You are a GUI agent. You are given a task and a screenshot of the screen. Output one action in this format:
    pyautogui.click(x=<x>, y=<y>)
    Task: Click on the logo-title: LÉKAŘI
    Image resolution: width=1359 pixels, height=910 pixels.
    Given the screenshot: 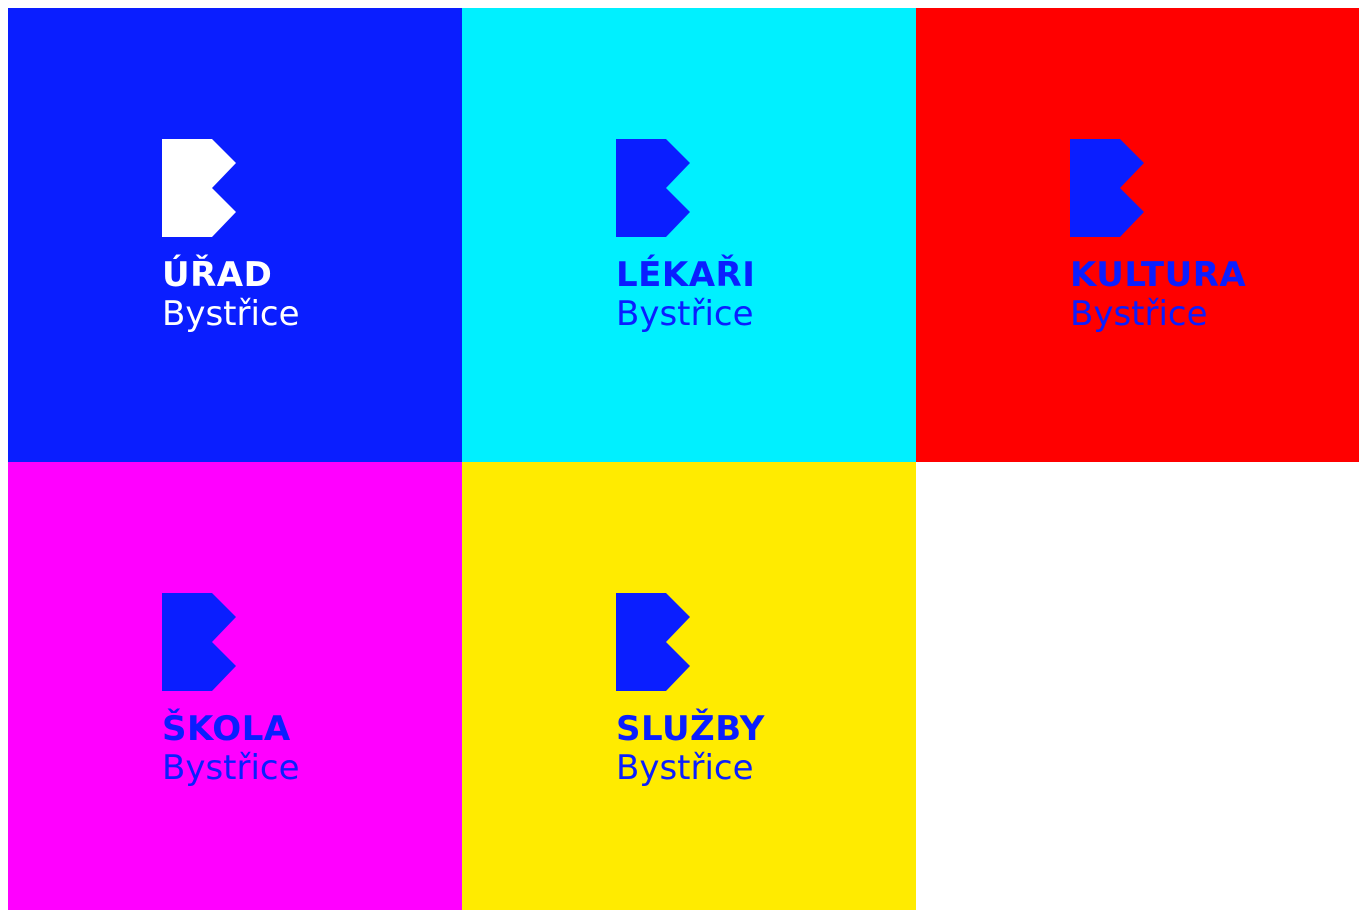 What is the action you would take?
    pyautogui.click(x=686, y=275)
    